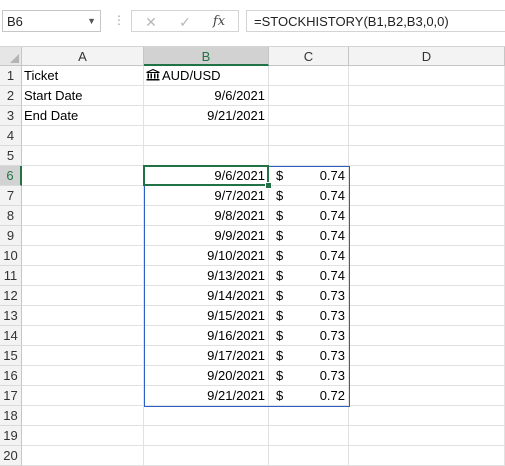 The image size is (505, 466). What do you see at coordinates (83, 116) in the screenshot?
I see `cell-a3: End Date` at bounding box center [83, 116].